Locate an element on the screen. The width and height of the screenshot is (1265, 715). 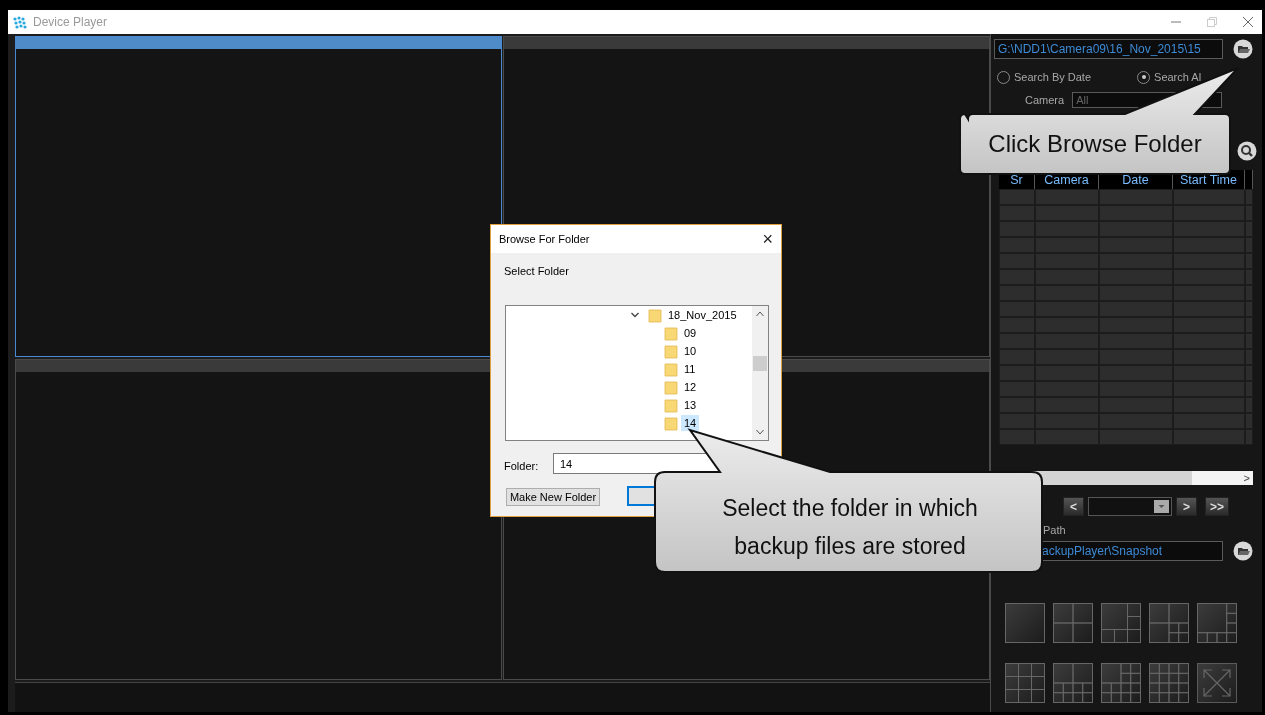
path-label: Path is located at coordinates (1054, 530).